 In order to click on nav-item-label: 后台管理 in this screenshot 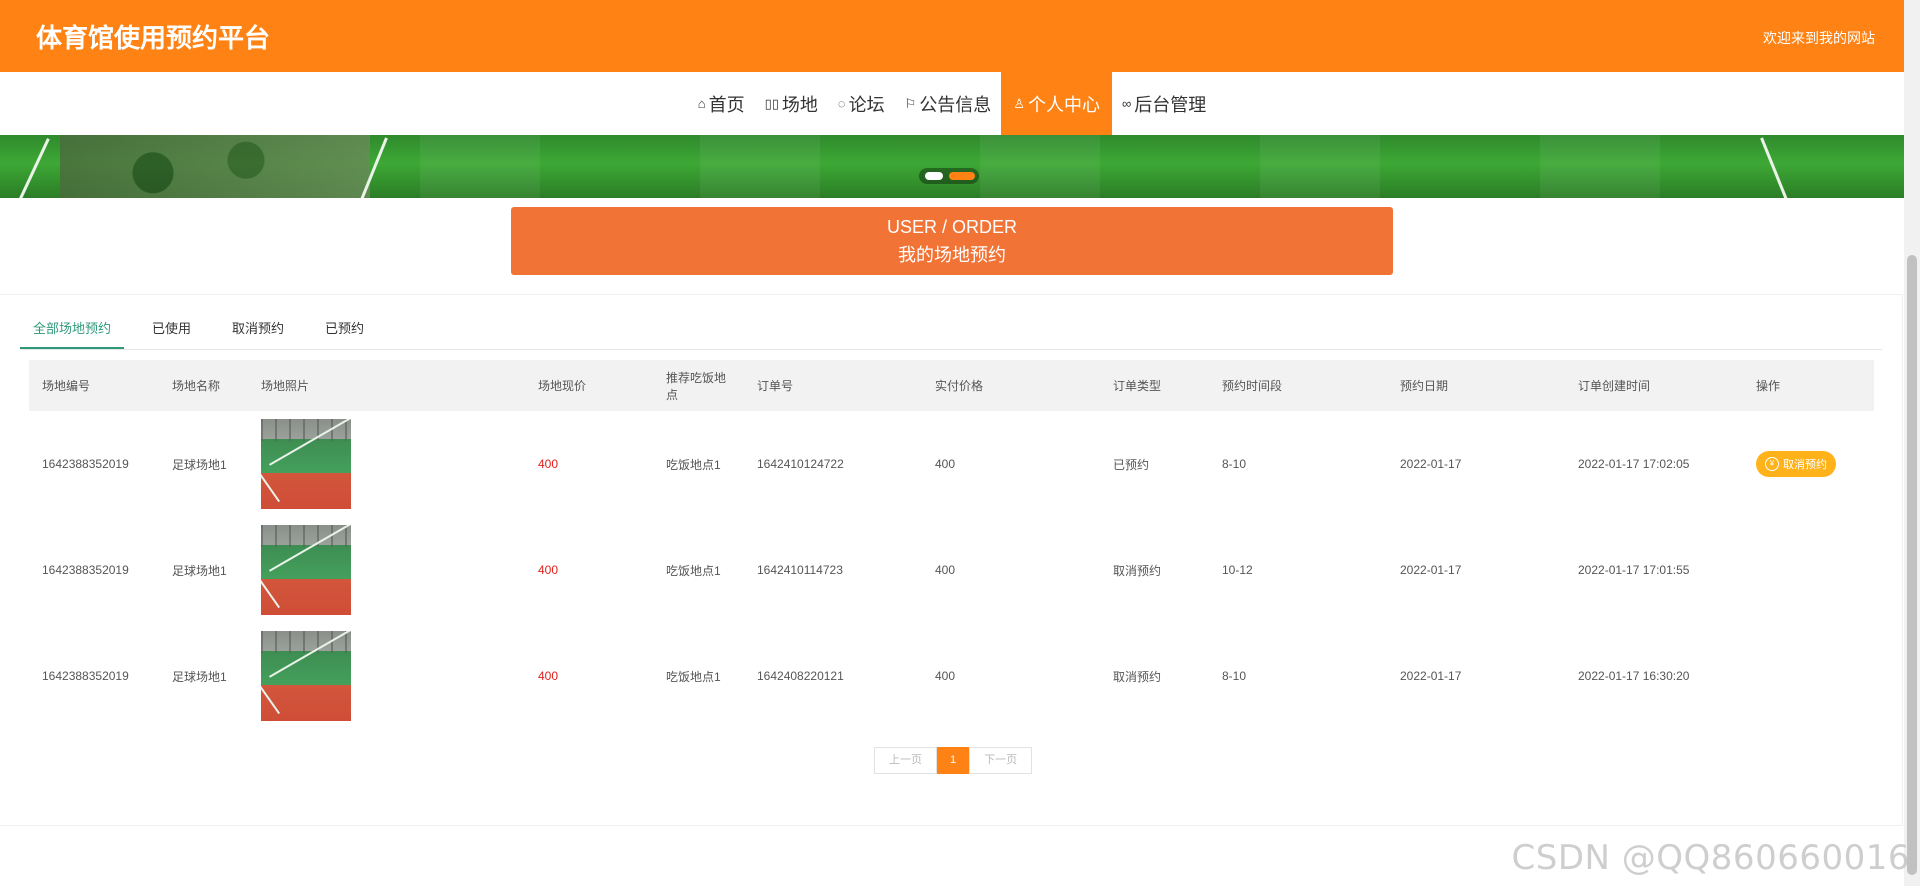, I will do `click(1170, 104)`.